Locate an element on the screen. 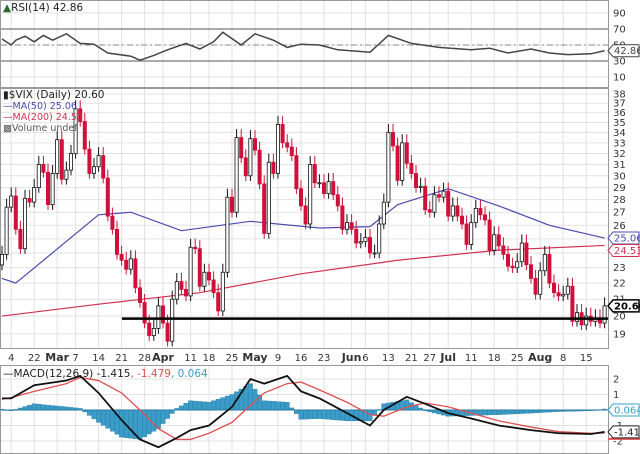  price-tick-label: 30 is located at coordinates (619, 176).